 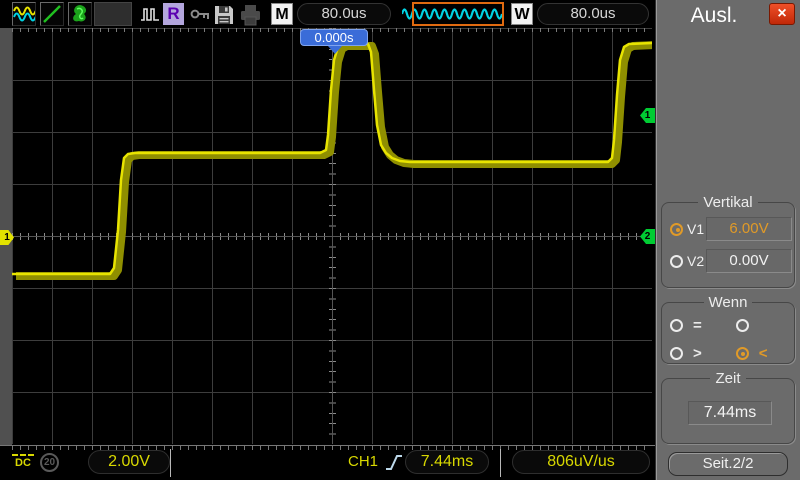 What do you see at coordinates (749, 261) in the screenshot?
I see `v2-value-field: 0.00V` at bounding box center [749, 261].